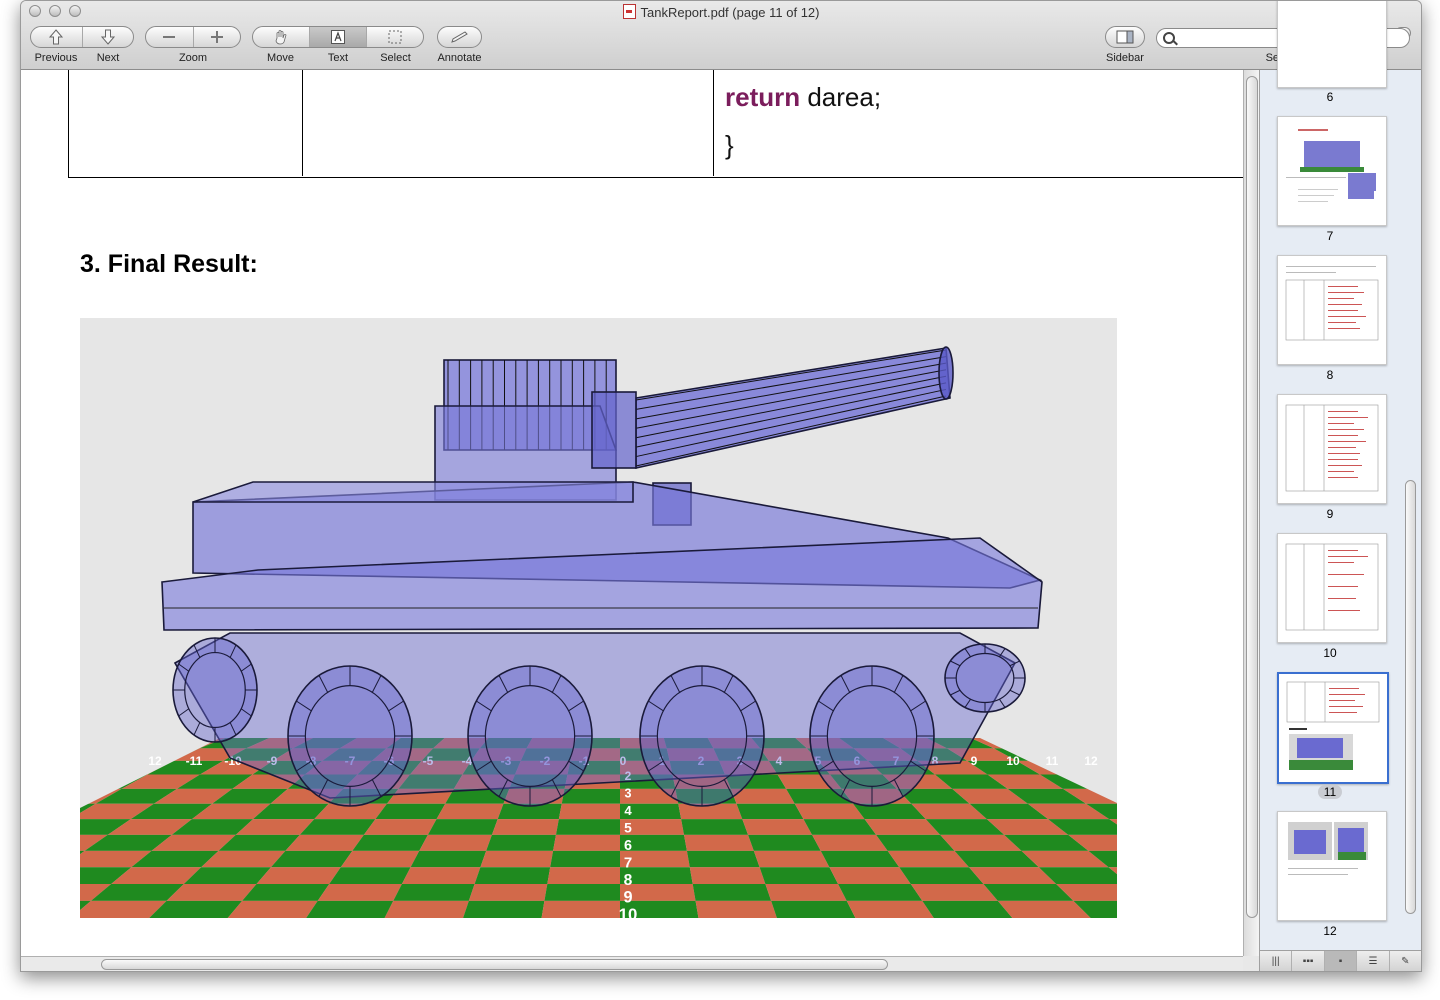 Image resolution: width=1440 pixels, height=1000 pixels. What do you see at coordinates (628, 846) in the screenshot?
I see `z-axis-label: 6` at bounding box center [628, 846].